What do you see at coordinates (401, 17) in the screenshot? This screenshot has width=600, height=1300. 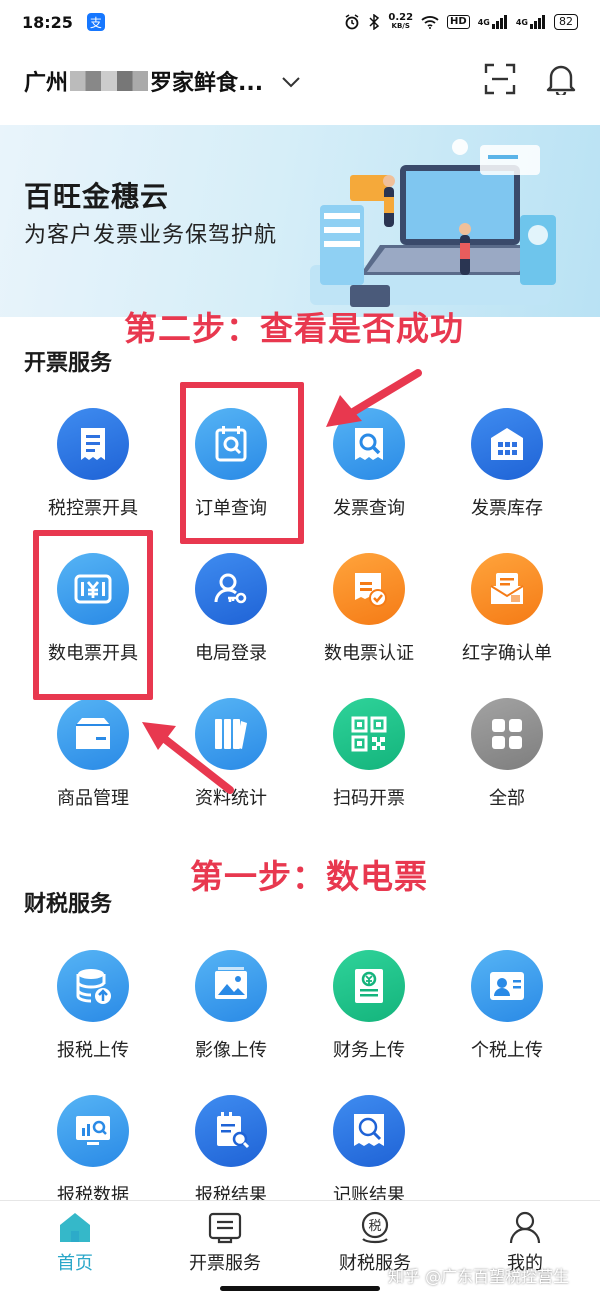 I see `speed-value: 0.22` at bounding box center [401, 17].